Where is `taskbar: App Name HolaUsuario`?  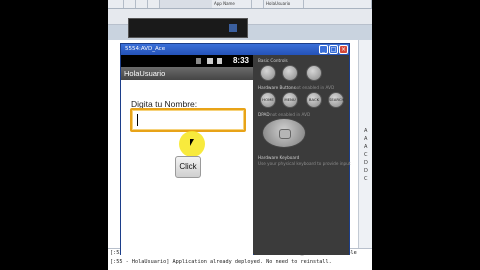 taskbar: App Name HolaUsuario is located at coordinates (240, 4).